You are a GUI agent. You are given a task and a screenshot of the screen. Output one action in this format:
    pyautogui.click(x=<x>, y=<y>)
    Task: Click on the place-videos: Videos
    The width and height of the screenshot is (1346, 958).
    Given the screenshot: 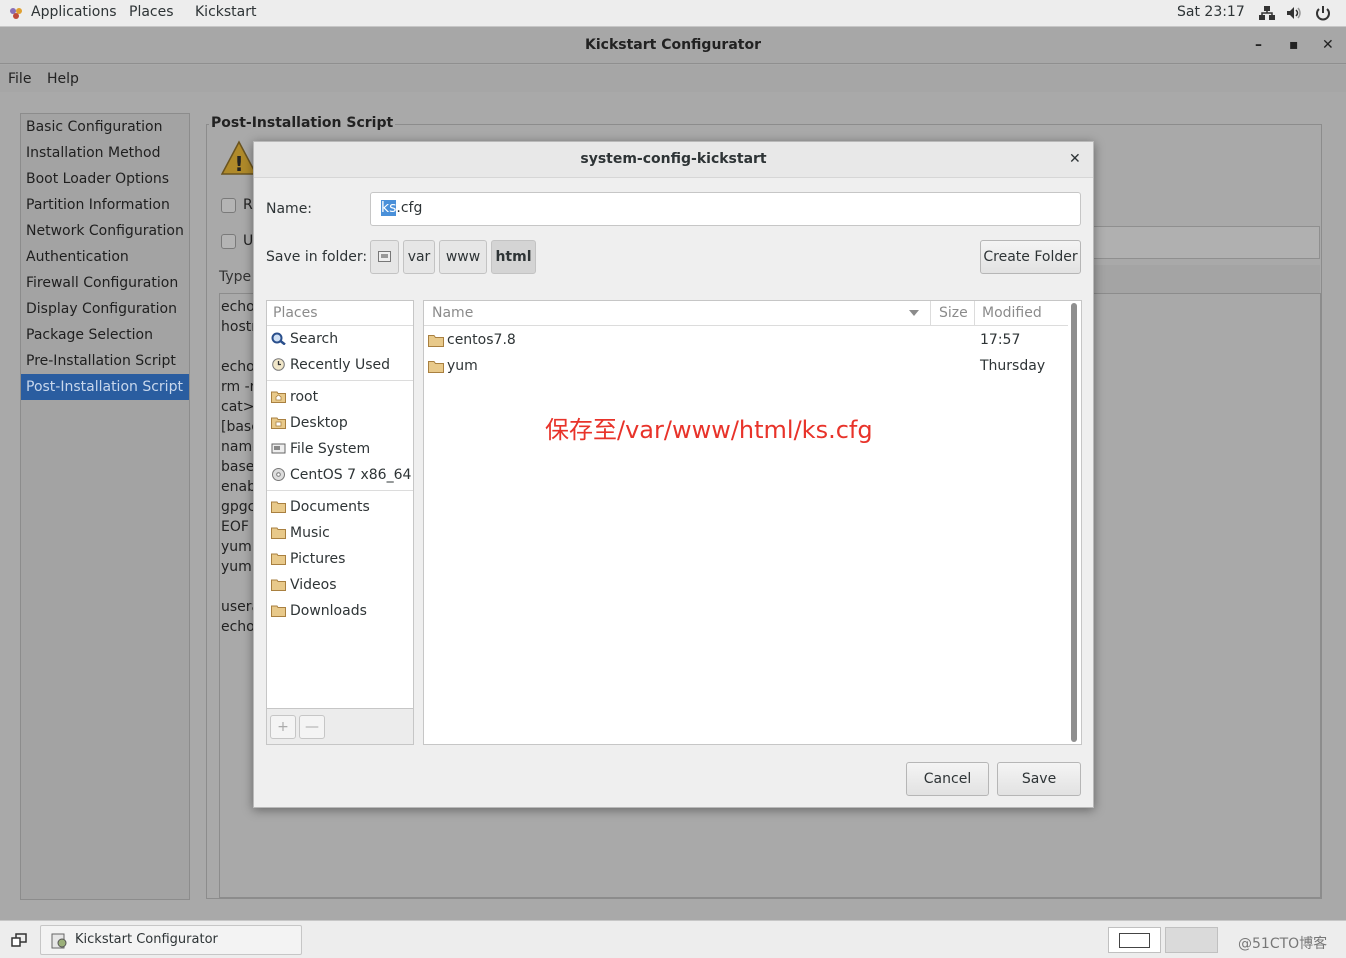 What is the action you would take?
    pyautogui.click(x=340, y=585)
    